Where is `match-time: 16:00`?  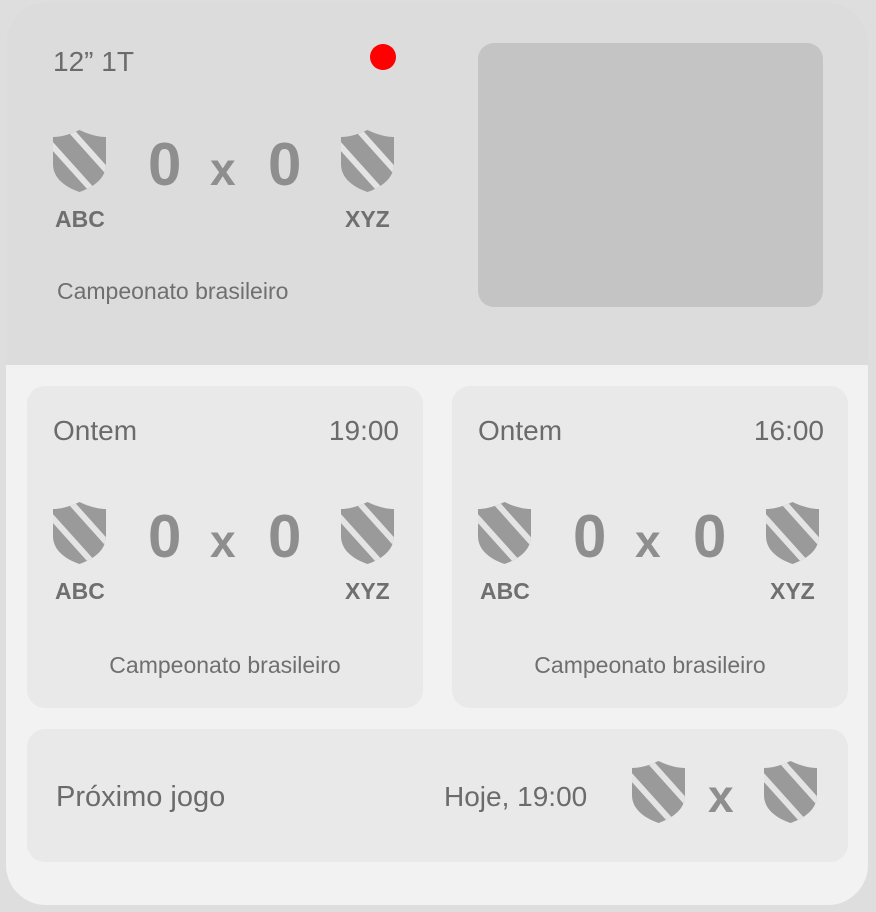
match-time: 16:00 is located at coordinates (788, 430).